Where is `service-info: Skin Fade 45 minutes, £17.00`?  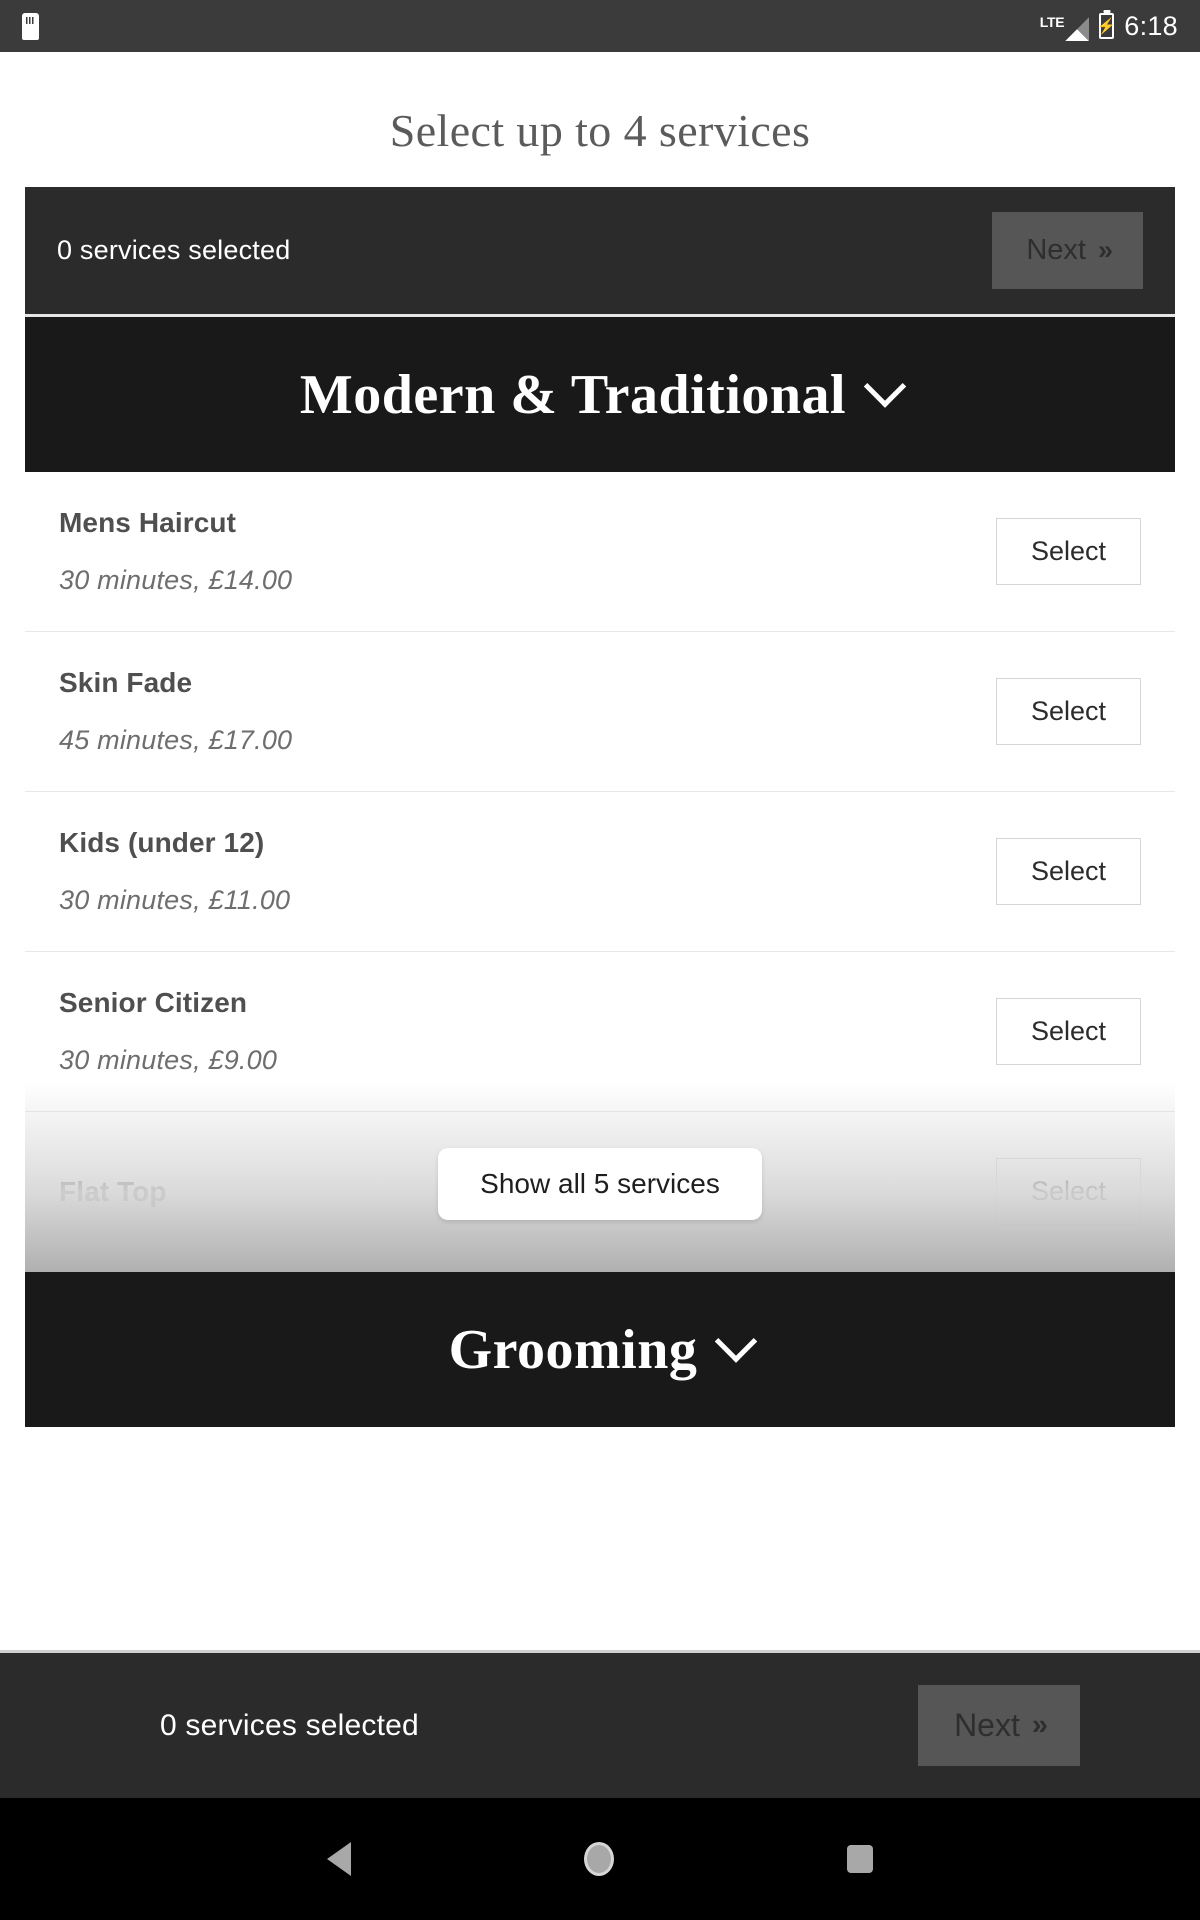 service-info: Skin Fade 45 minutes, £17.00 is located at coordinates (175, 711).